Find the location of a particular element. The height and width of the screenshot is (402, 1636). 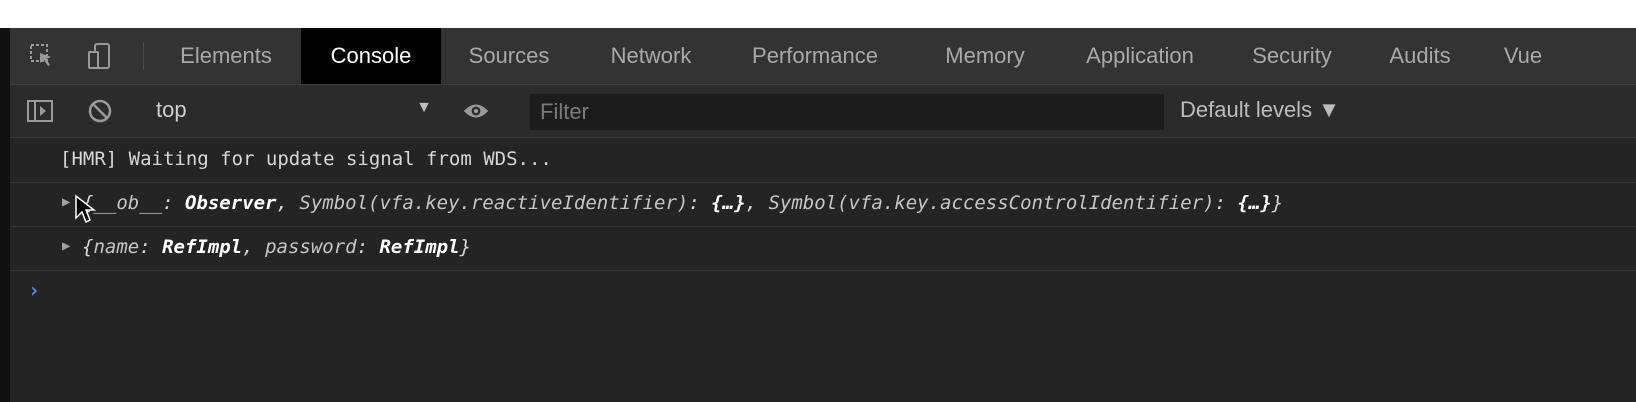

tab-security: Security is located at coordinates (1292, 56).